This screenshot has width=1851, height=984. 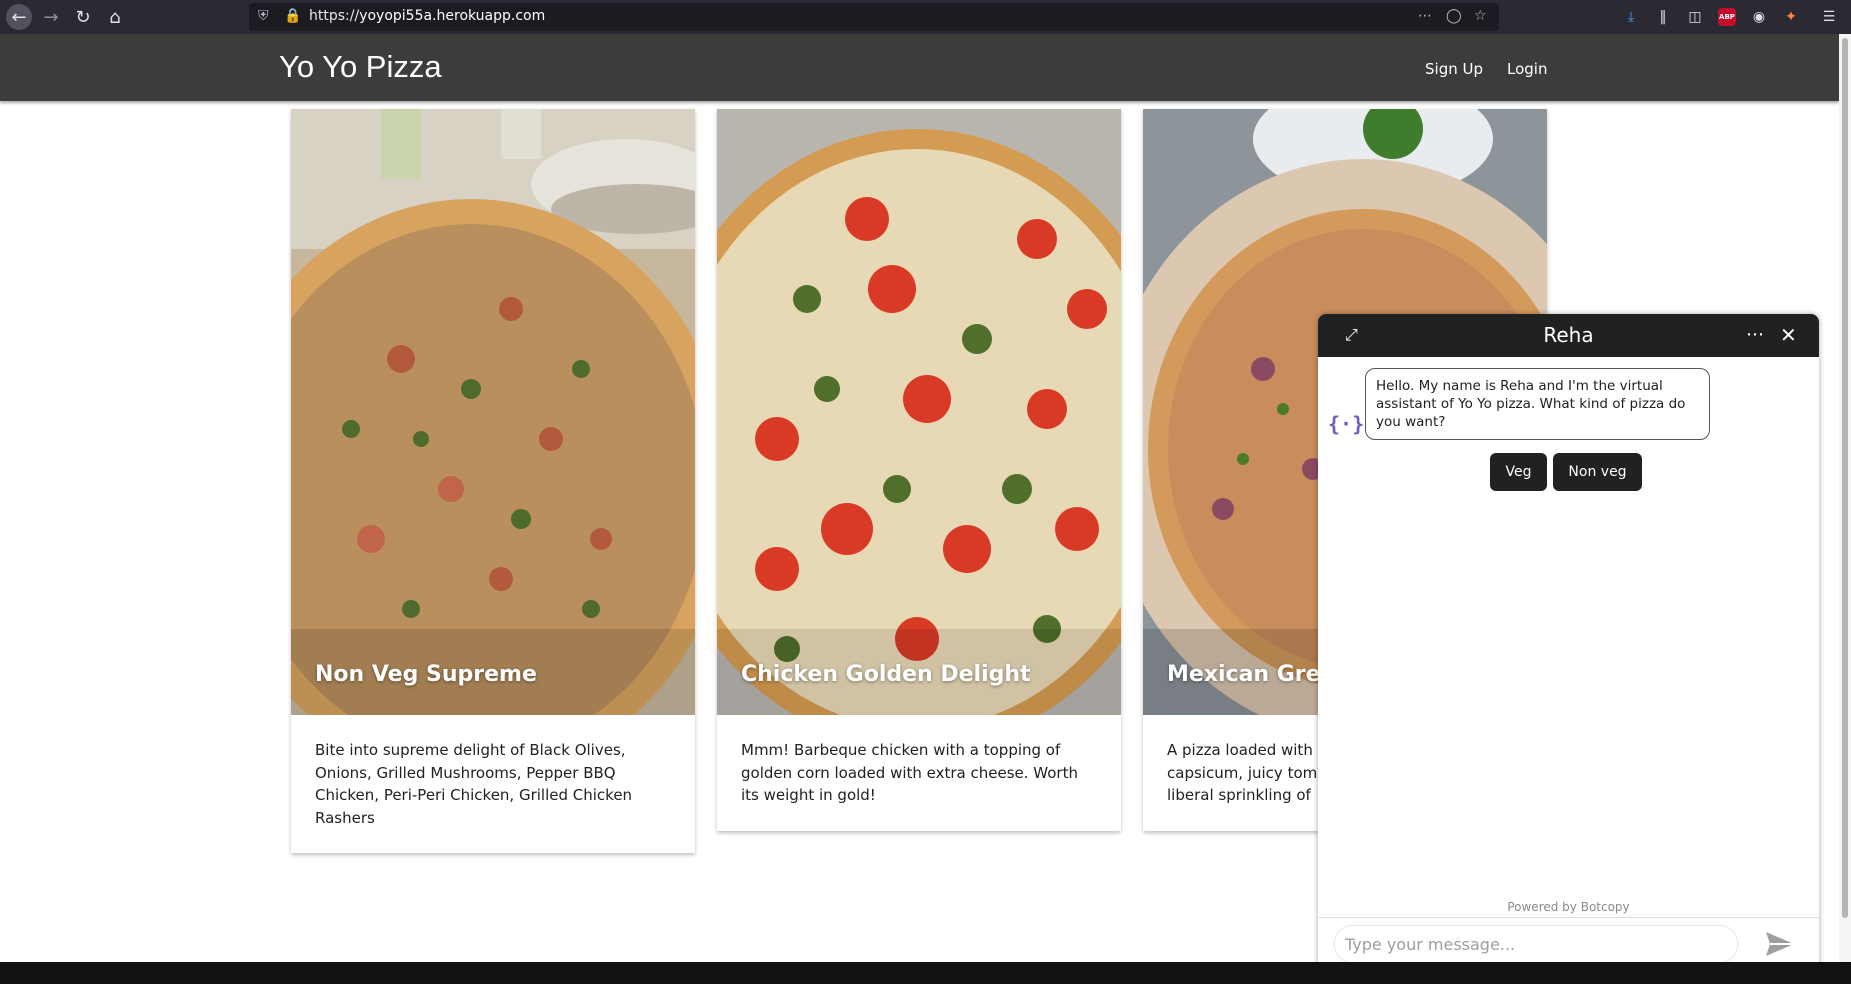 I want to click on site-navbar: Yo Yo Pizza Sign Up Login, so click(x=919, y=67).